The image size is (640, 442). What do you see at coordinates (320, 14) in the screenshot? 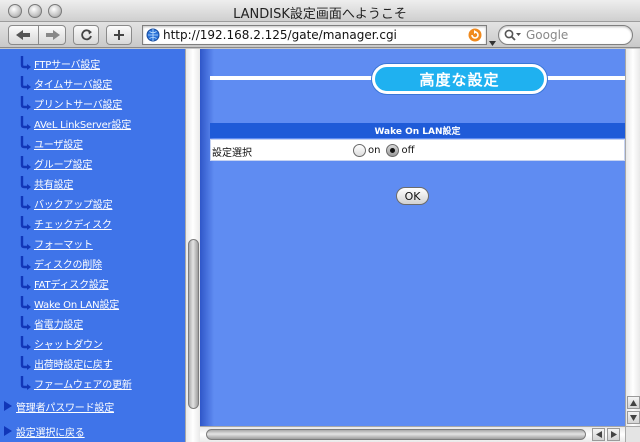
I see `window-title: LANDISK設定画面へようこそ` at bounding box center [320, 14].